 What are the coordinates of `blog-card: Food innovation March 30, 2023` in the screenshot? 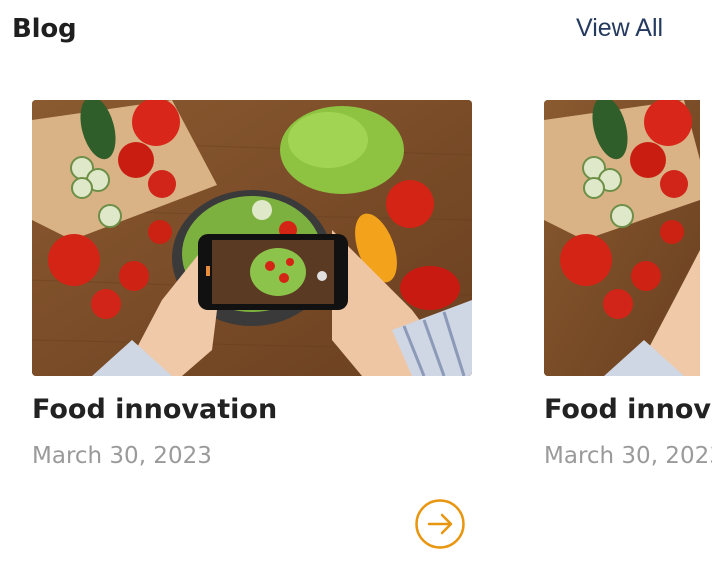 It's located at (628, 284).